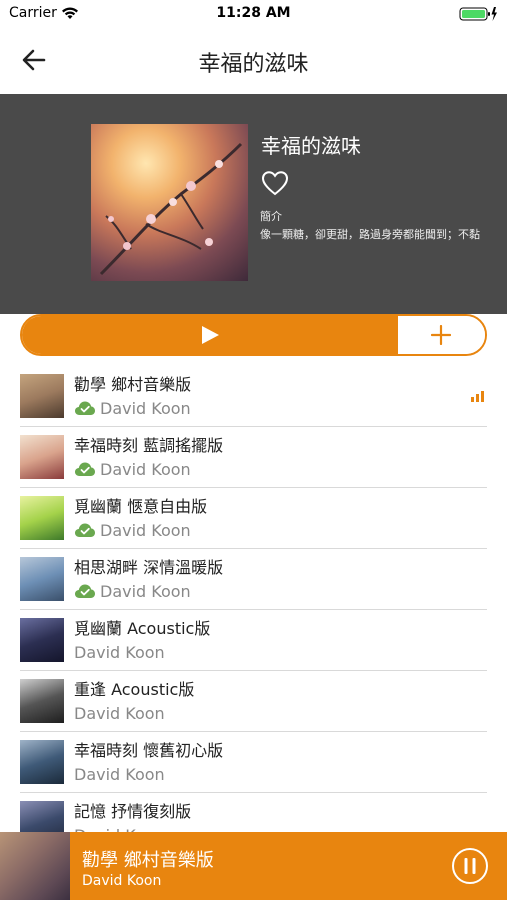 This screenshot has width=507, height=900. I want to click on status-bar: Carrier 11:28 AM, so click(253, 14).